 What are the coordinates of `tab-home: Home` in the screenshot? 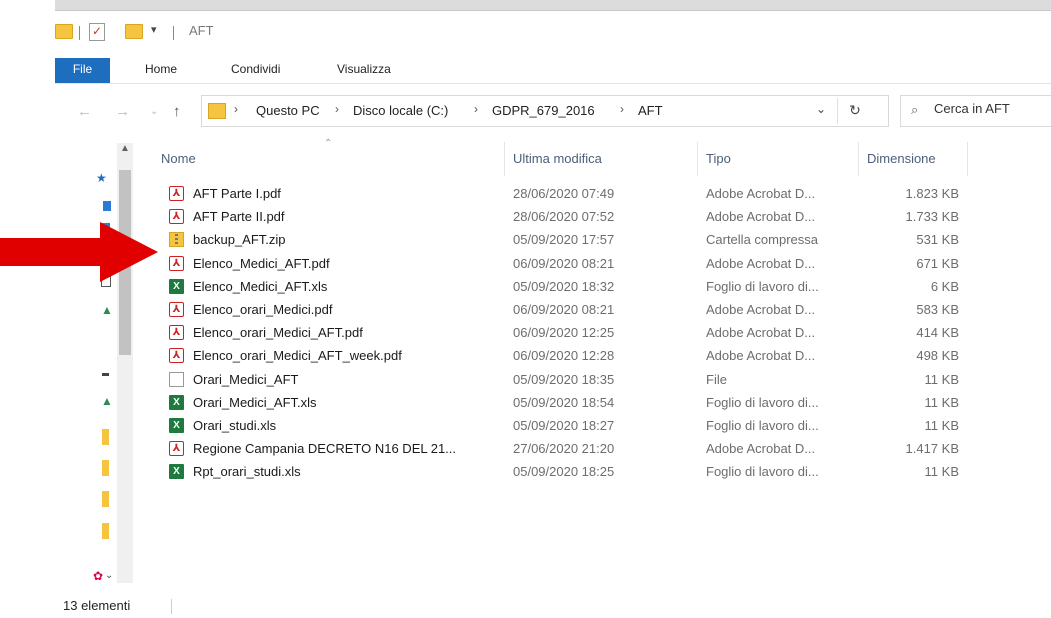 It's located at (161, 70).